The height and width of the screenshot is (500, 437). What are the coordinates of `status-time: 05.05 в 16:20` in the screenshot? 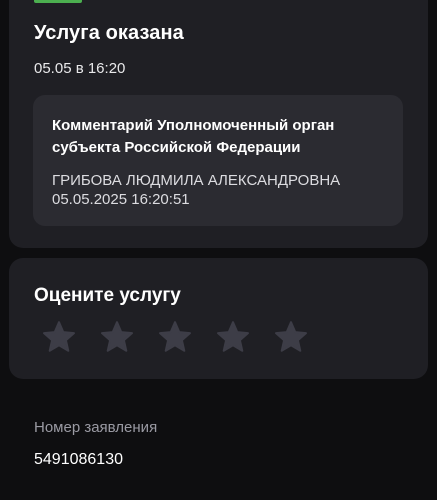 It's located at (80, 68).